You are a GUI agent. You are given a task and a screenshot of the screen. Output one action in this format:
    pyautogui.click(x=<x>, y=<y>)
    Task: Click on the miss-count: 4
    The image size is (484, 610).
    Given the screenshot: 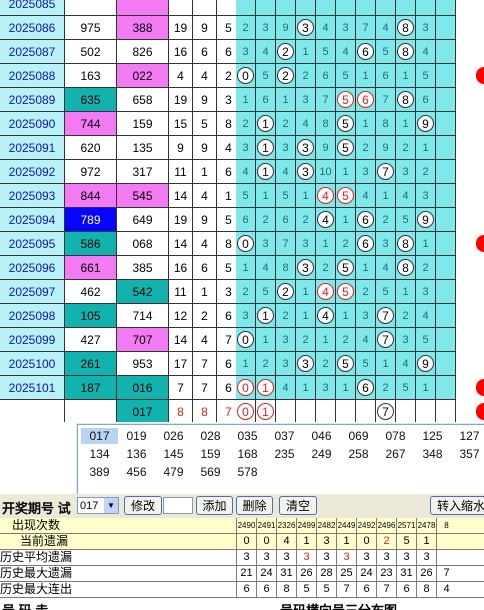 What is the action you would take?
    pyautogui.click(x=325, y=27)
    